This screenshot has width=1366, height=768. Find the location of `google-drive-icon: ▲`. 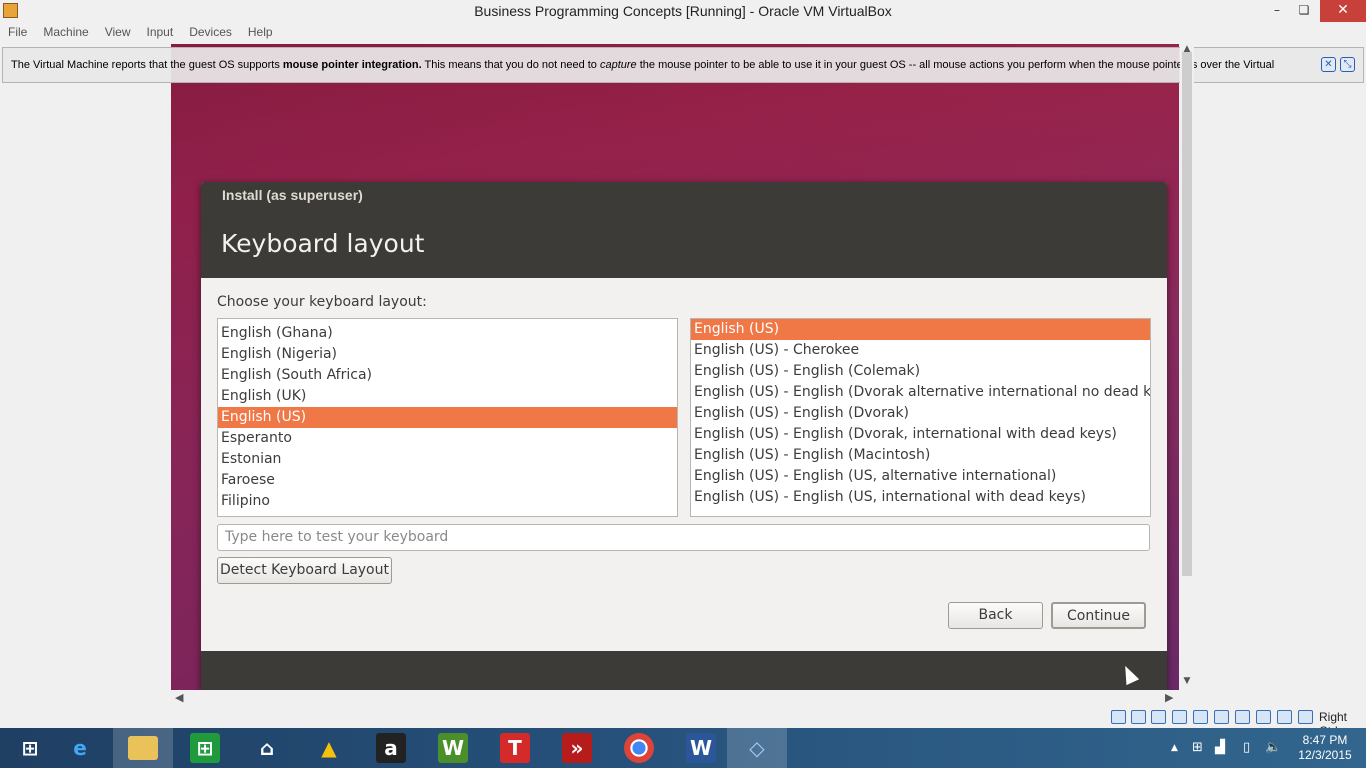

google-drive-icon: ▲ is located at coordinates (329, 748).